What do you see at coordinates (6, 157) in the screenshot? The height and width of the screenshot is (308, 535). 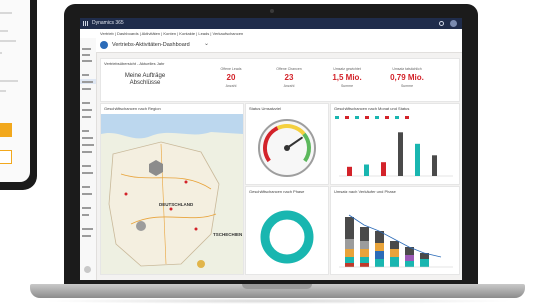 I see `phone-secondary-button` at bounding box center [6, 157].